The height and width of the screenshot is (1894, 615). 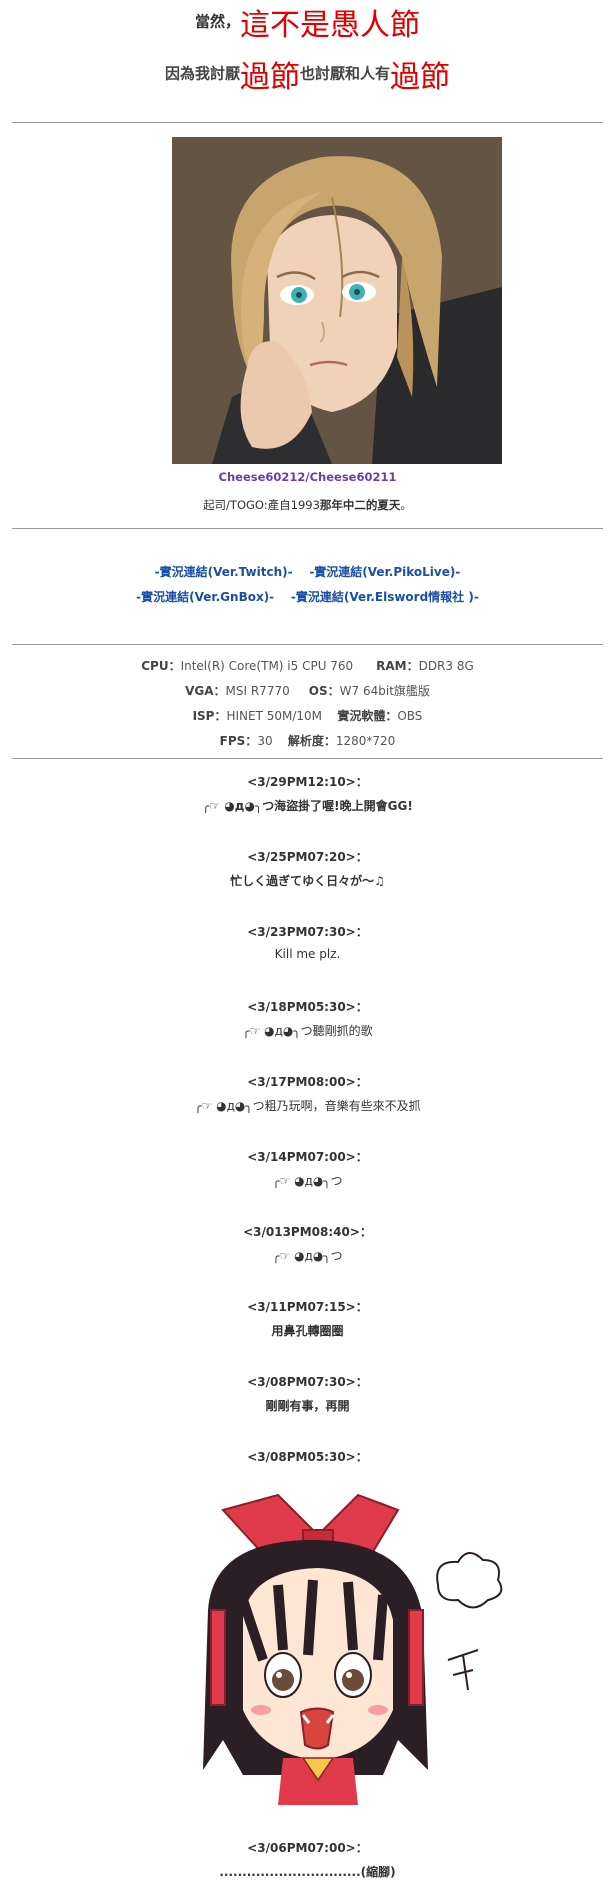 I want to click on profile-desc-prefix: 起司/TOGO:產自1993, so click(x=261, y=505).